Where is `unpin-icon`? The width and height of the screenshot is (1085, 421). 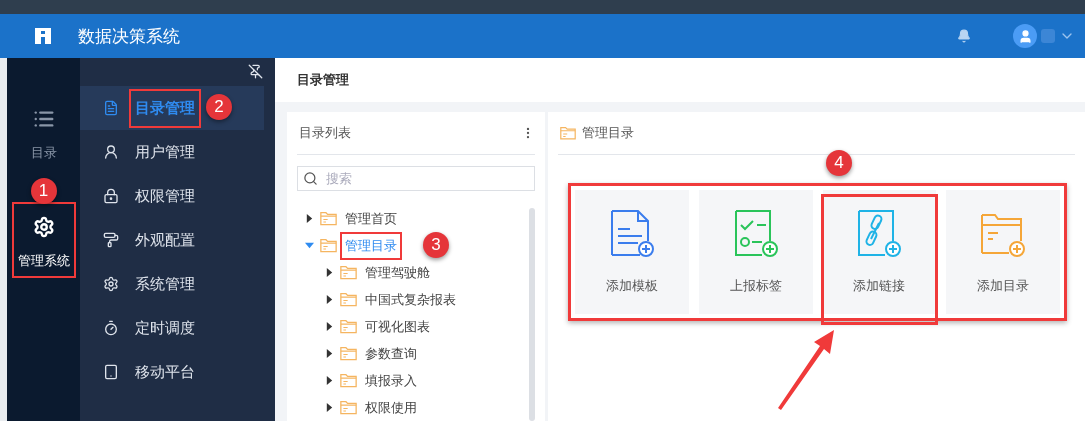 unpin-icon is located at coordinates (255, 71).